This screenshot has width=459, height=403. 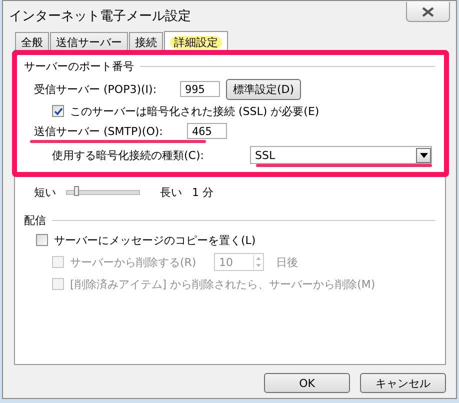 What do you see at coordinates (258, 262) in the screenshot?
I see `spin-arrows-icon` at bounding box center [258, 262].